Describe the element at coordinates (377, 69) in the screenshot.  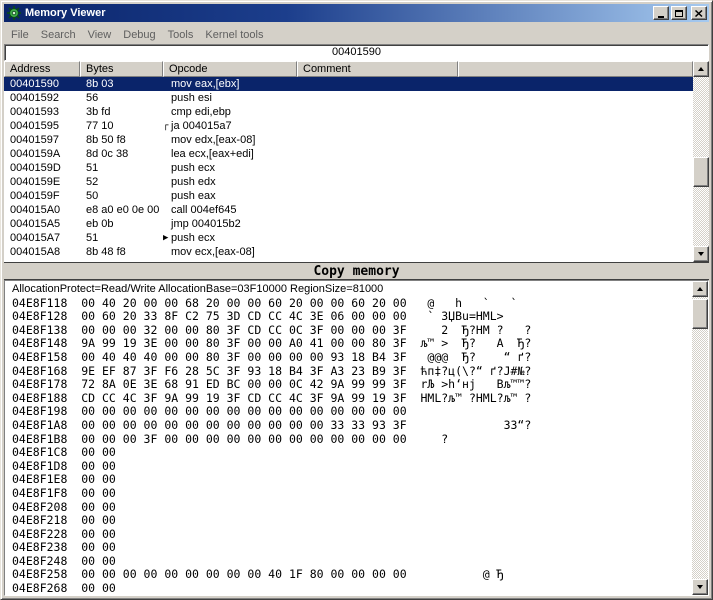
I see `column-header-comment: Comment` at that location.